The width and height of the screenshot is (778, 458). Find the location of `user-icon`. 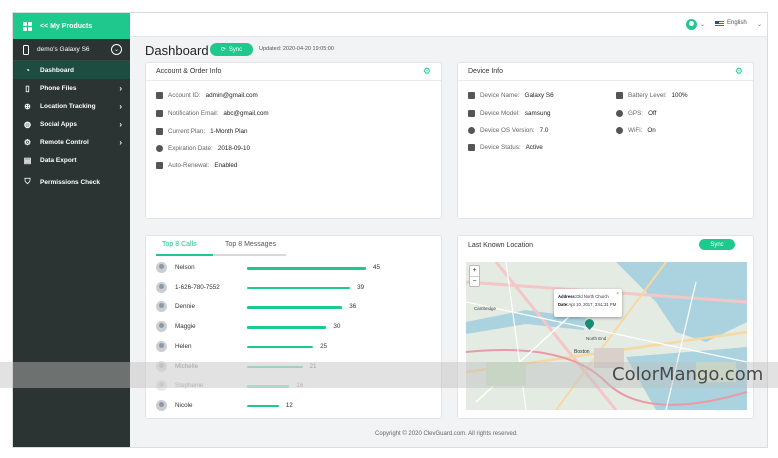

user-icon is located at coordinates (159, 95).